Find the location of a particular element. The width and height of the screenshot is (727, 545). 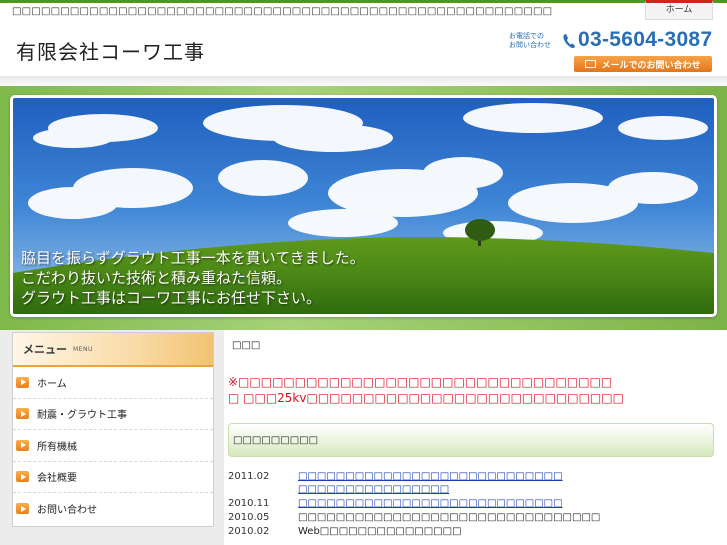

home-tab: ホーム is located at coordinates (679, 10).